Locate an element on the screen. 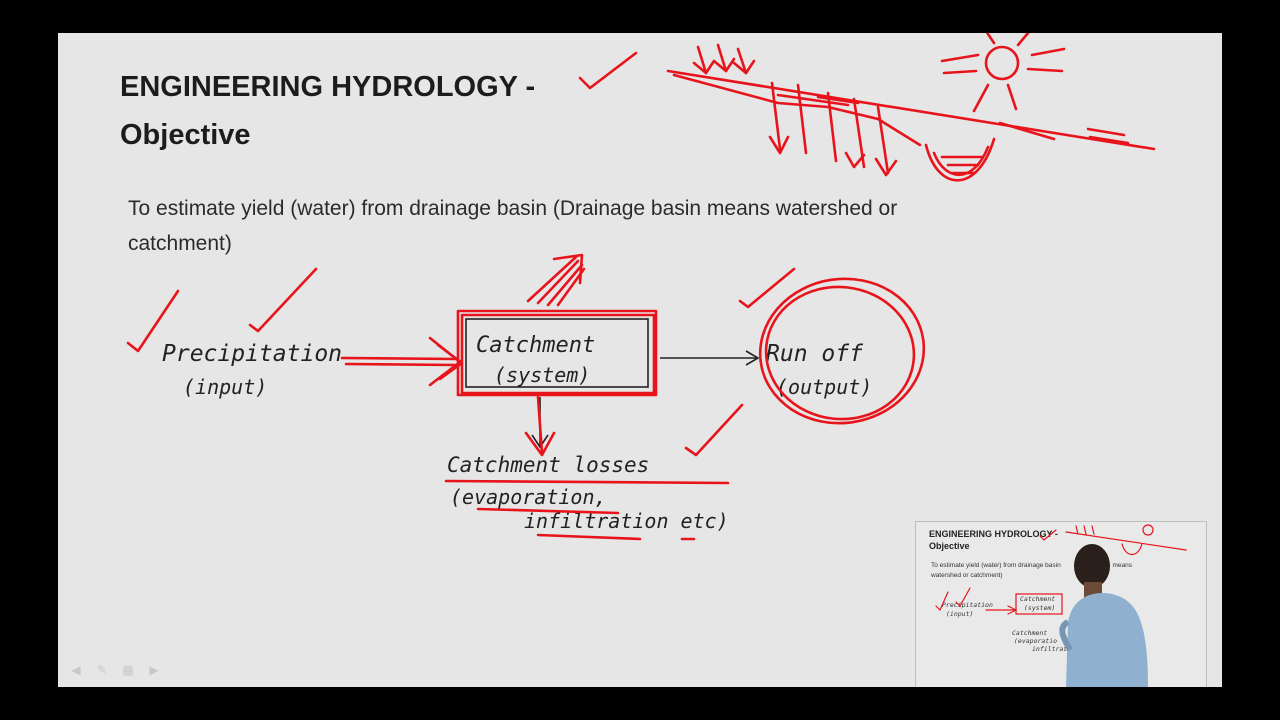  catchment-box is located at coordinates (557, 353).